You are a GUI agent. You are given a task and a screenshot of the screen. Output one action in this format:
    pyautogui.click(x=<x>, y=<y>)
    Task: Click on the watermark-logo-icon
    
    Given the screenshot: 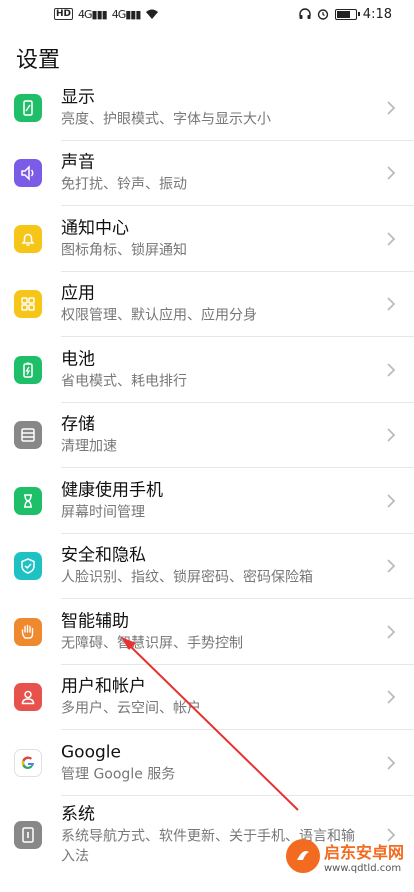 What is the action you would take?
    pyautogui.click(x=303, y=856)
    